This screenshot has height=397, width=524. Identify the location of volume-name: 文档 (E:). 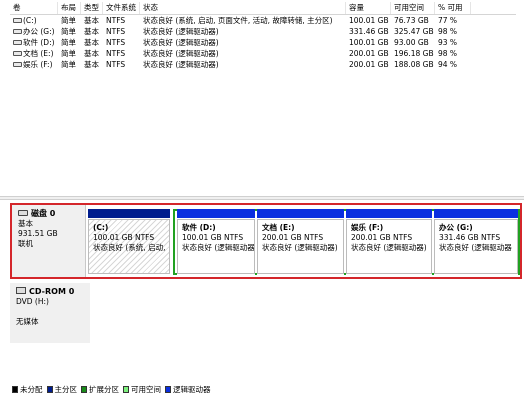
(38, 53).